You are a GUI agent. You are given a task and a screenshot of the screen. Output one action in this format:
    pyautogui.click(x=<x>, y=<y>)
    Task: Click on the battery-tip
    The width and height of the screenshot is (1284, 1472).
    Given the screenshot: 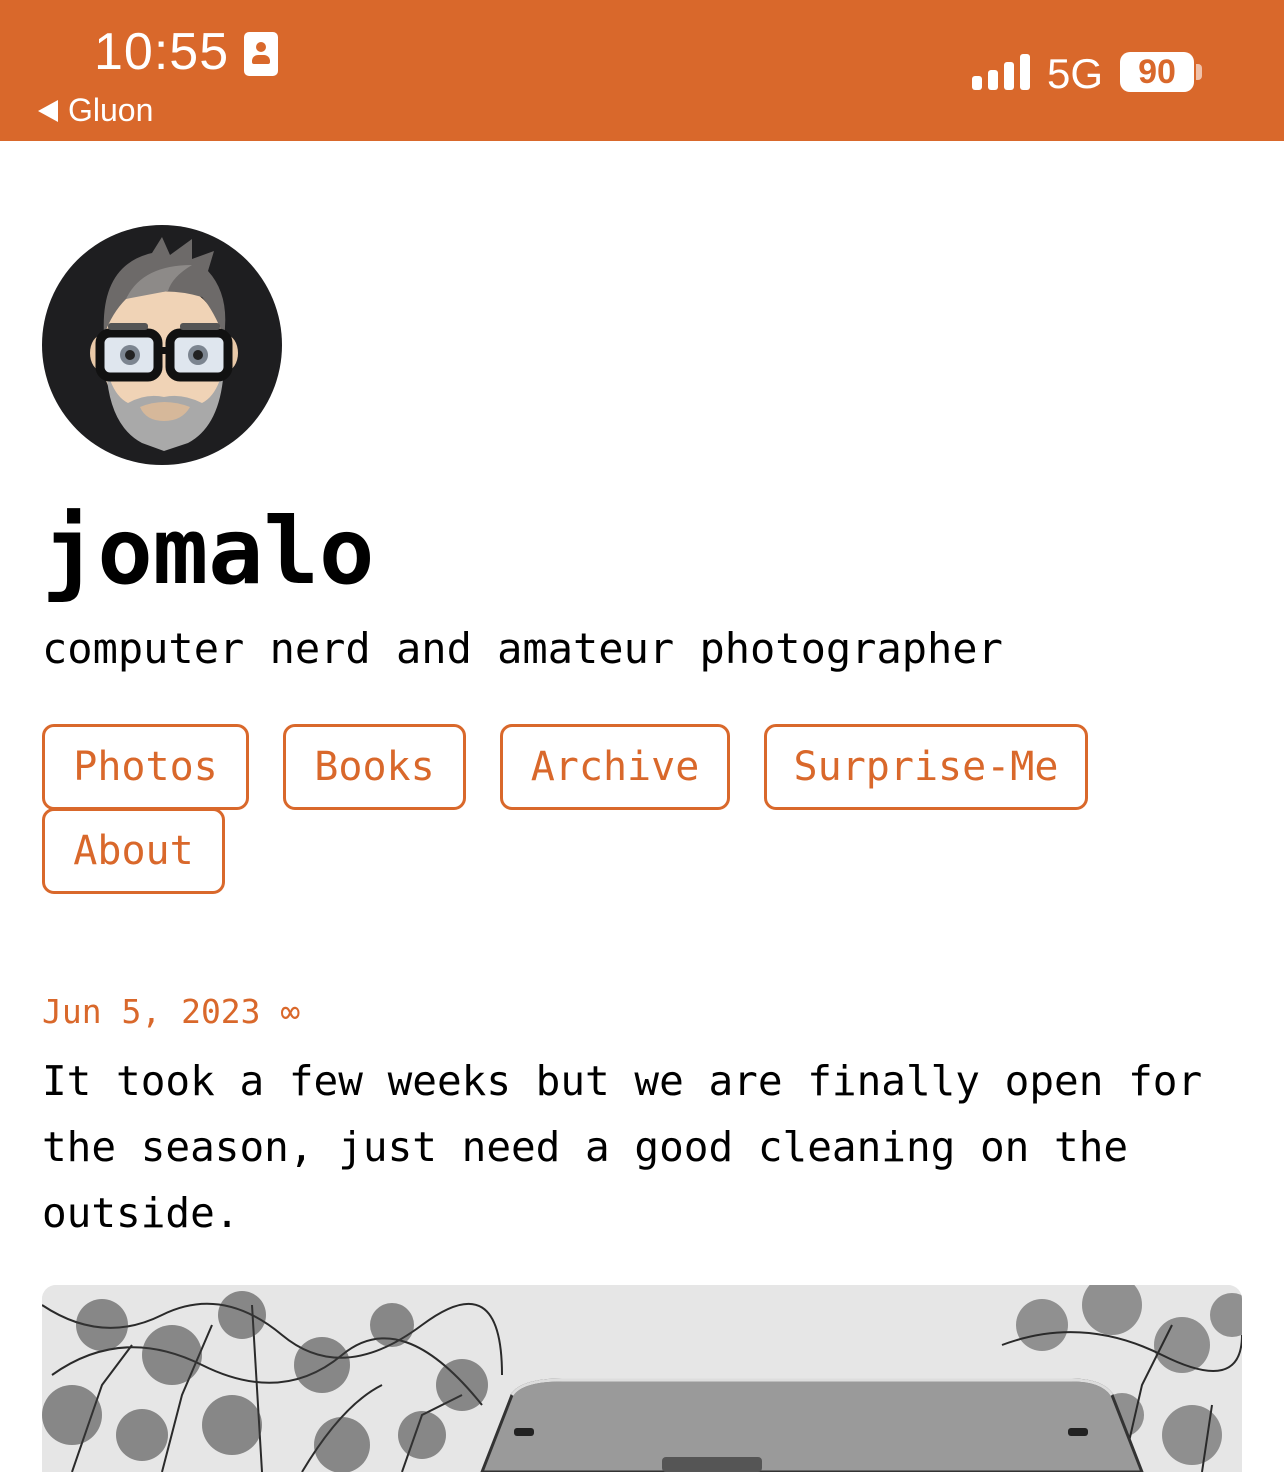 What is the action you would take?
    pyautogui.click(x=1199, y=72)
    